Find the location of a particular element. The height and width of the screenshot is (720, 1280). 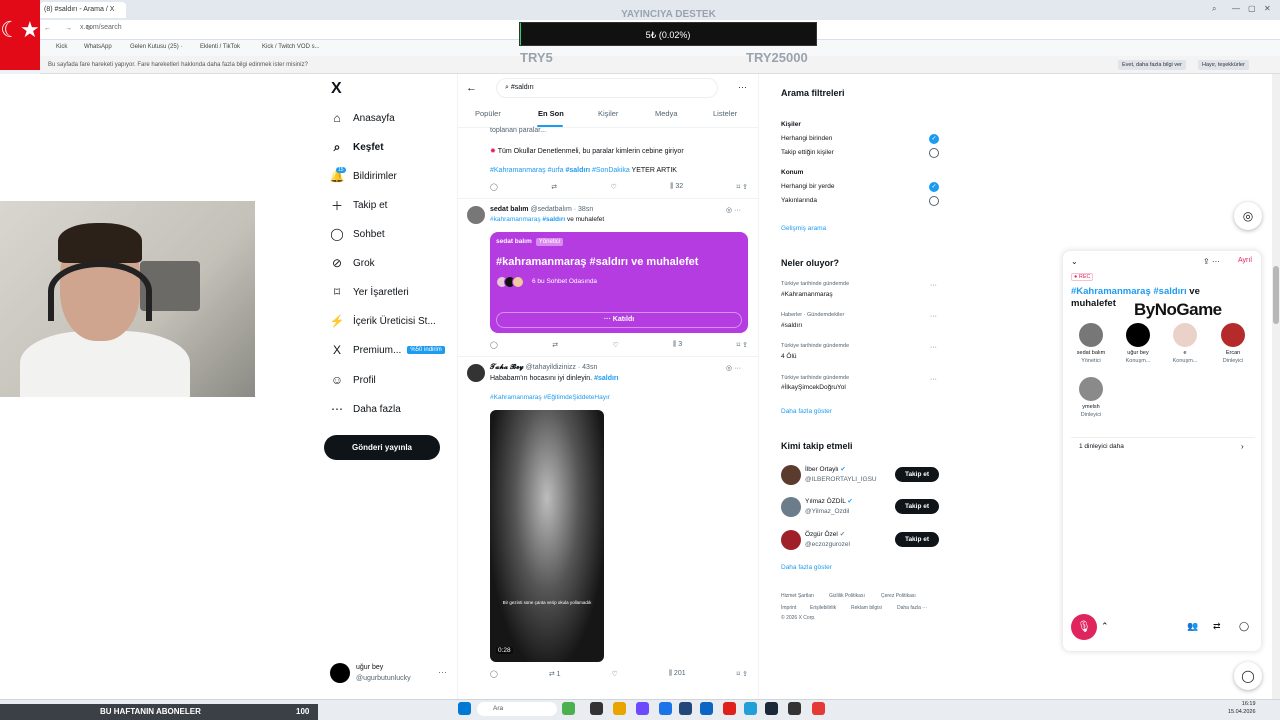

trend-name: 4 Ölü is located at coordinates (789, 356).